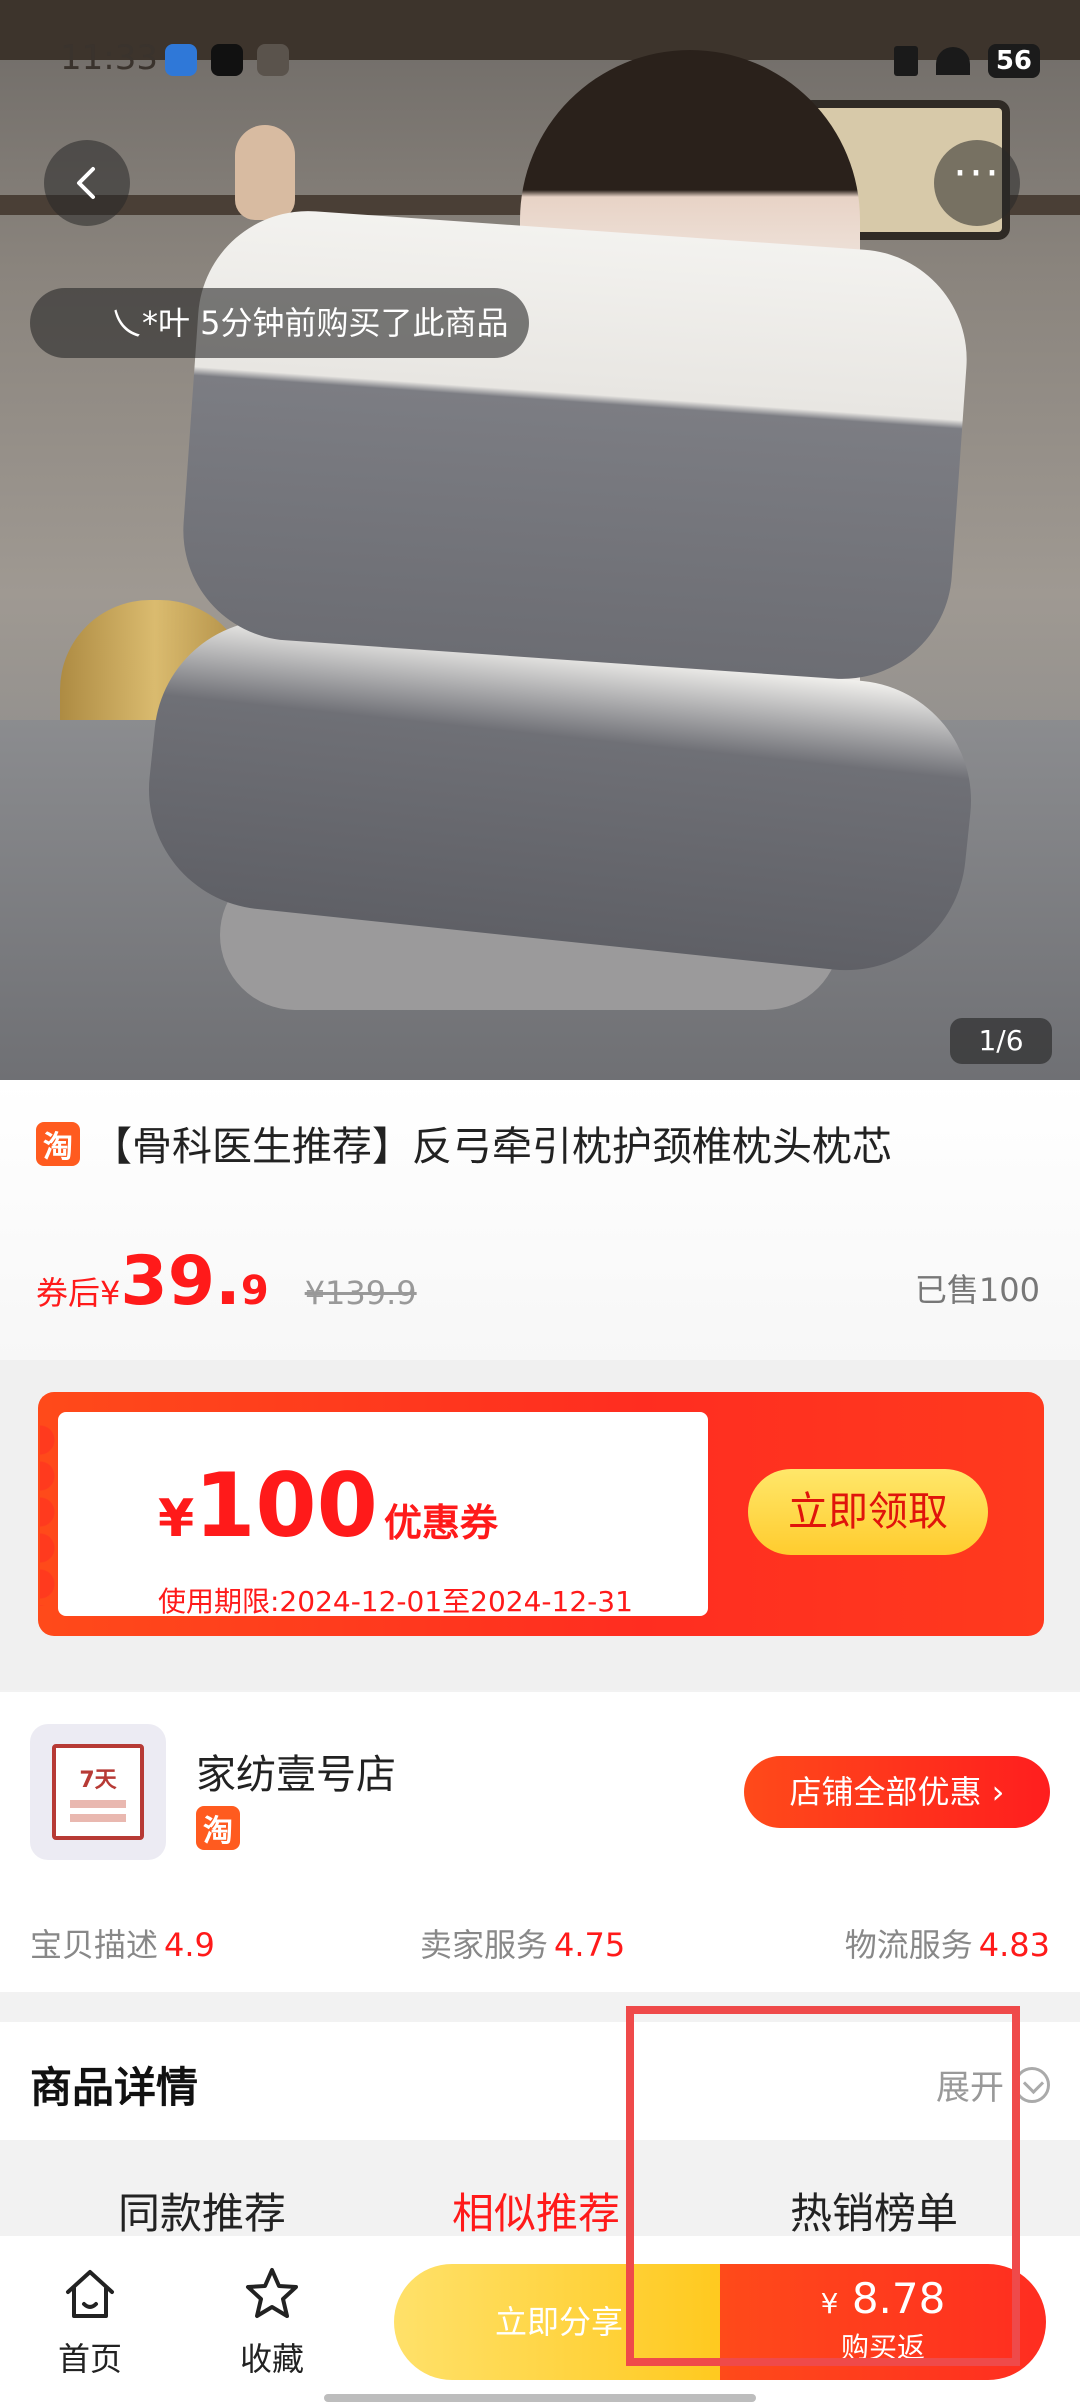 Image resolution: width=1080 pixels, height=2408 pixels. I want to click on coupon-label: 优惠券, so click(440, 1523).